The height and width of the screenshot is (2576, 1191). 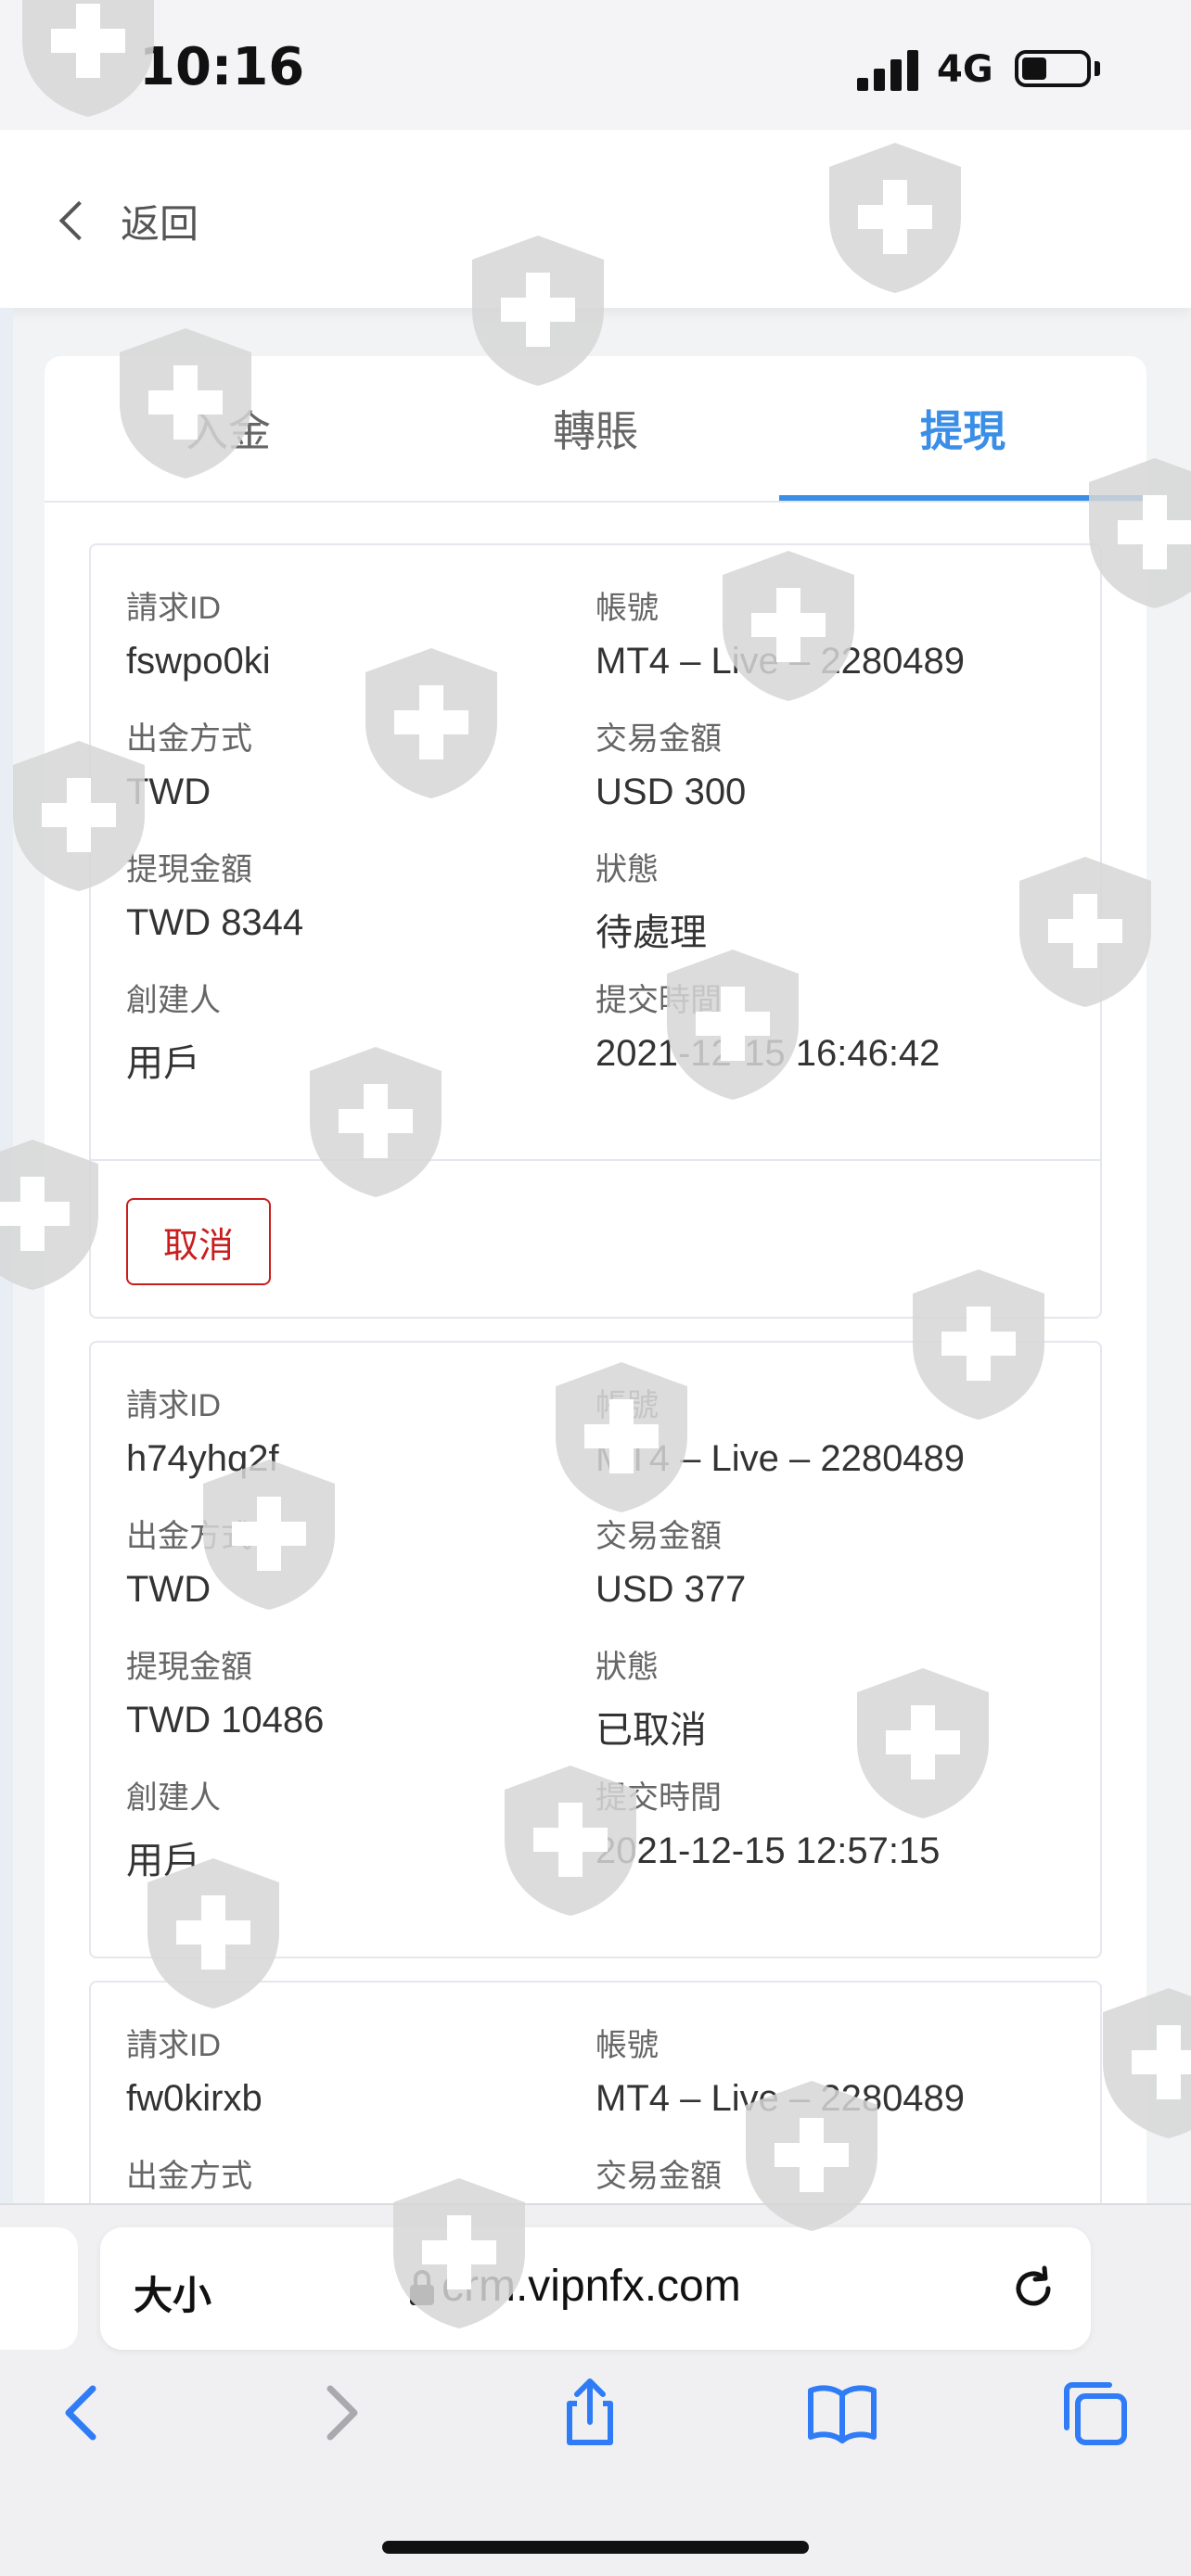 I want to click on record-divider, so click(x=595, y=1160).